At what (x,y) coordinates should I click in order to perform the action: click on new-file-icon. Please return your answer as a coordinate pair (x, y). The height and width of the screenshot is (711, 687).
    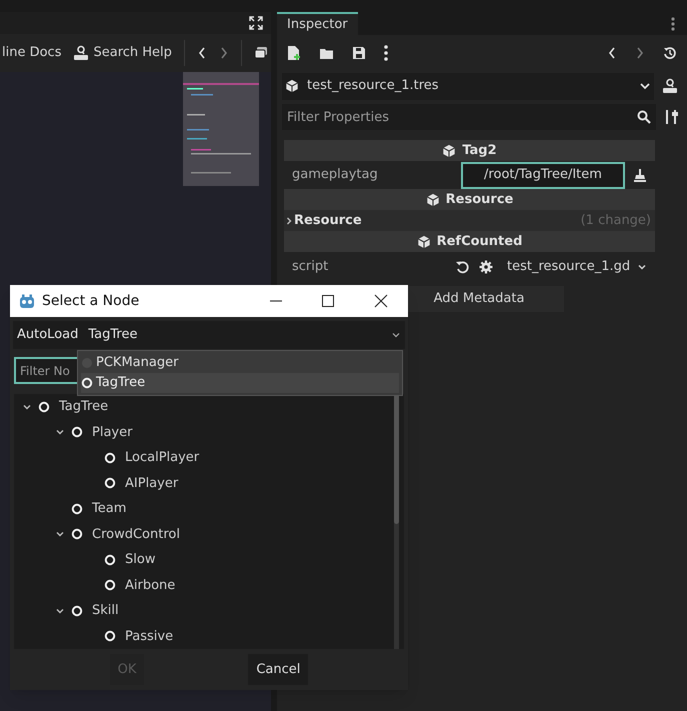
    Looking at the image, I should click on (294, 53).